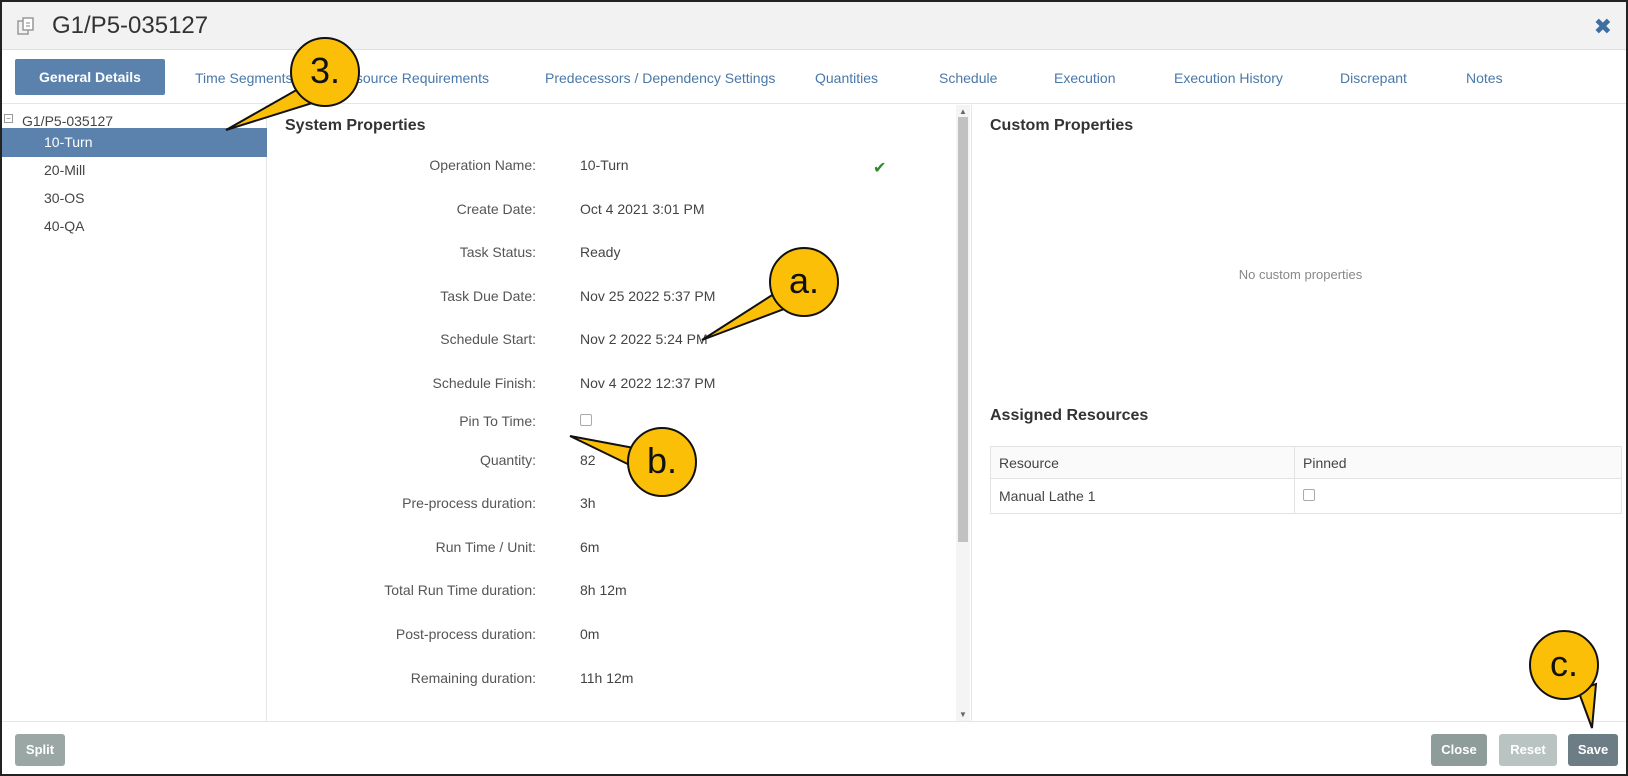 Image resolution: width=1628 pixels, height=776 pixels. I want to click on save-button: Save, so click(1593, 750).